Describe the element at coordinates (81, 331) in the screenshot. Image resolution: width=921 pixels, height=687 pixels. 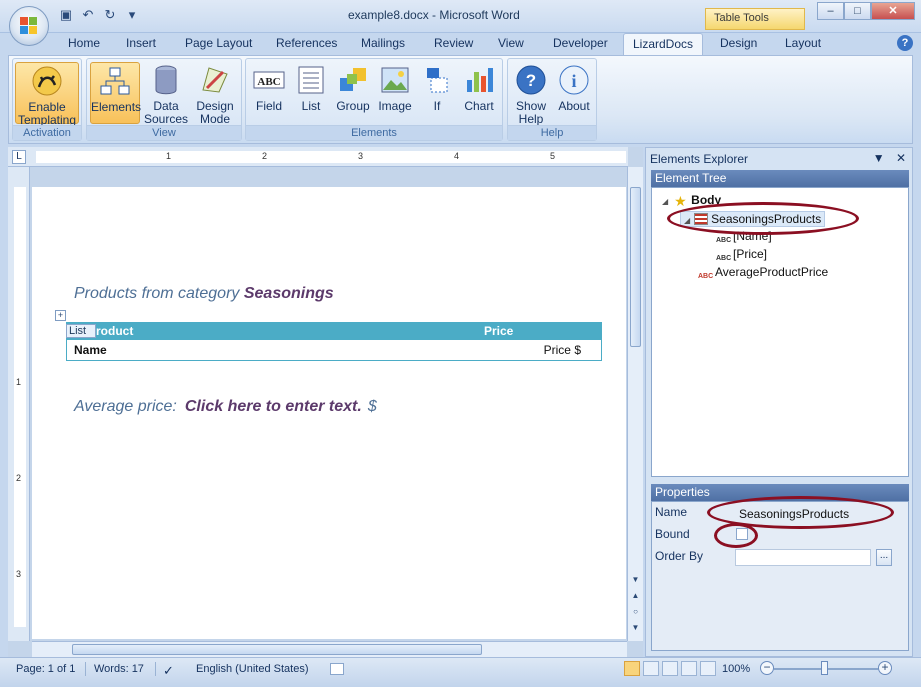
I see `list-control-tag: List` at that location.